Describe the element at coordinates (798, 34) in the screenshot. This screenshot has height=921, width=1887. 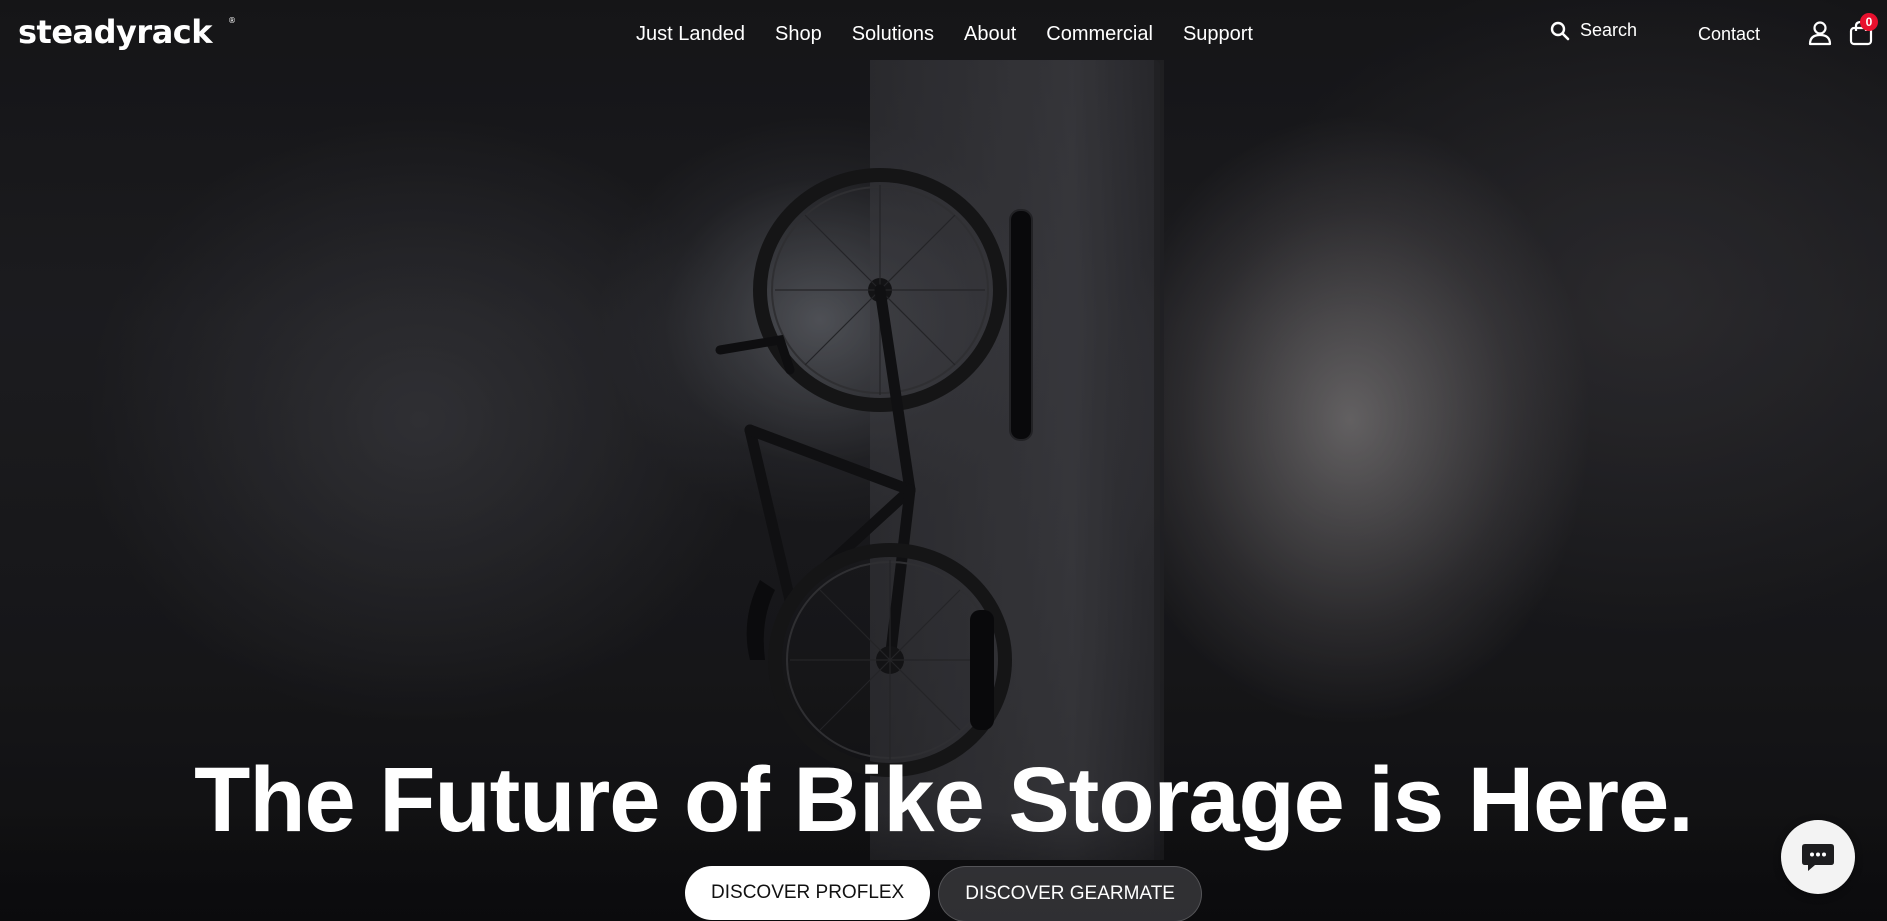
I see `nav-item-shop: Shop` at that location.